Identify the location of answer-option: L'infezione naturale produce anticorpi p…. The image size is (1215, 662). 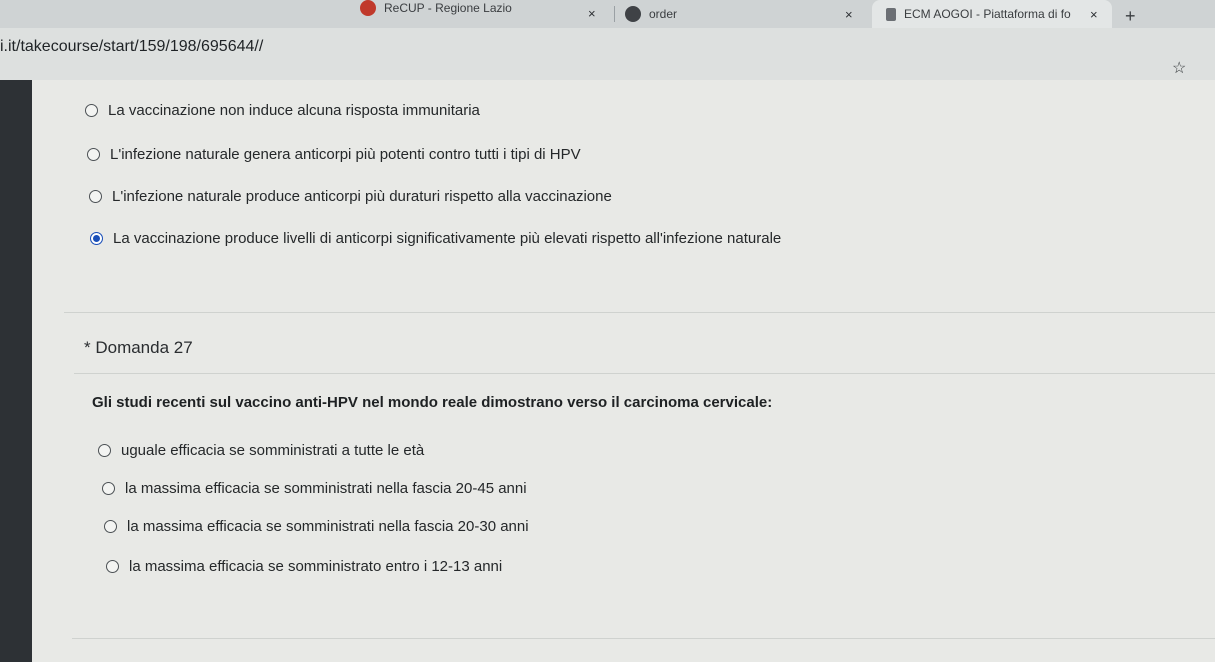
(350, 196).